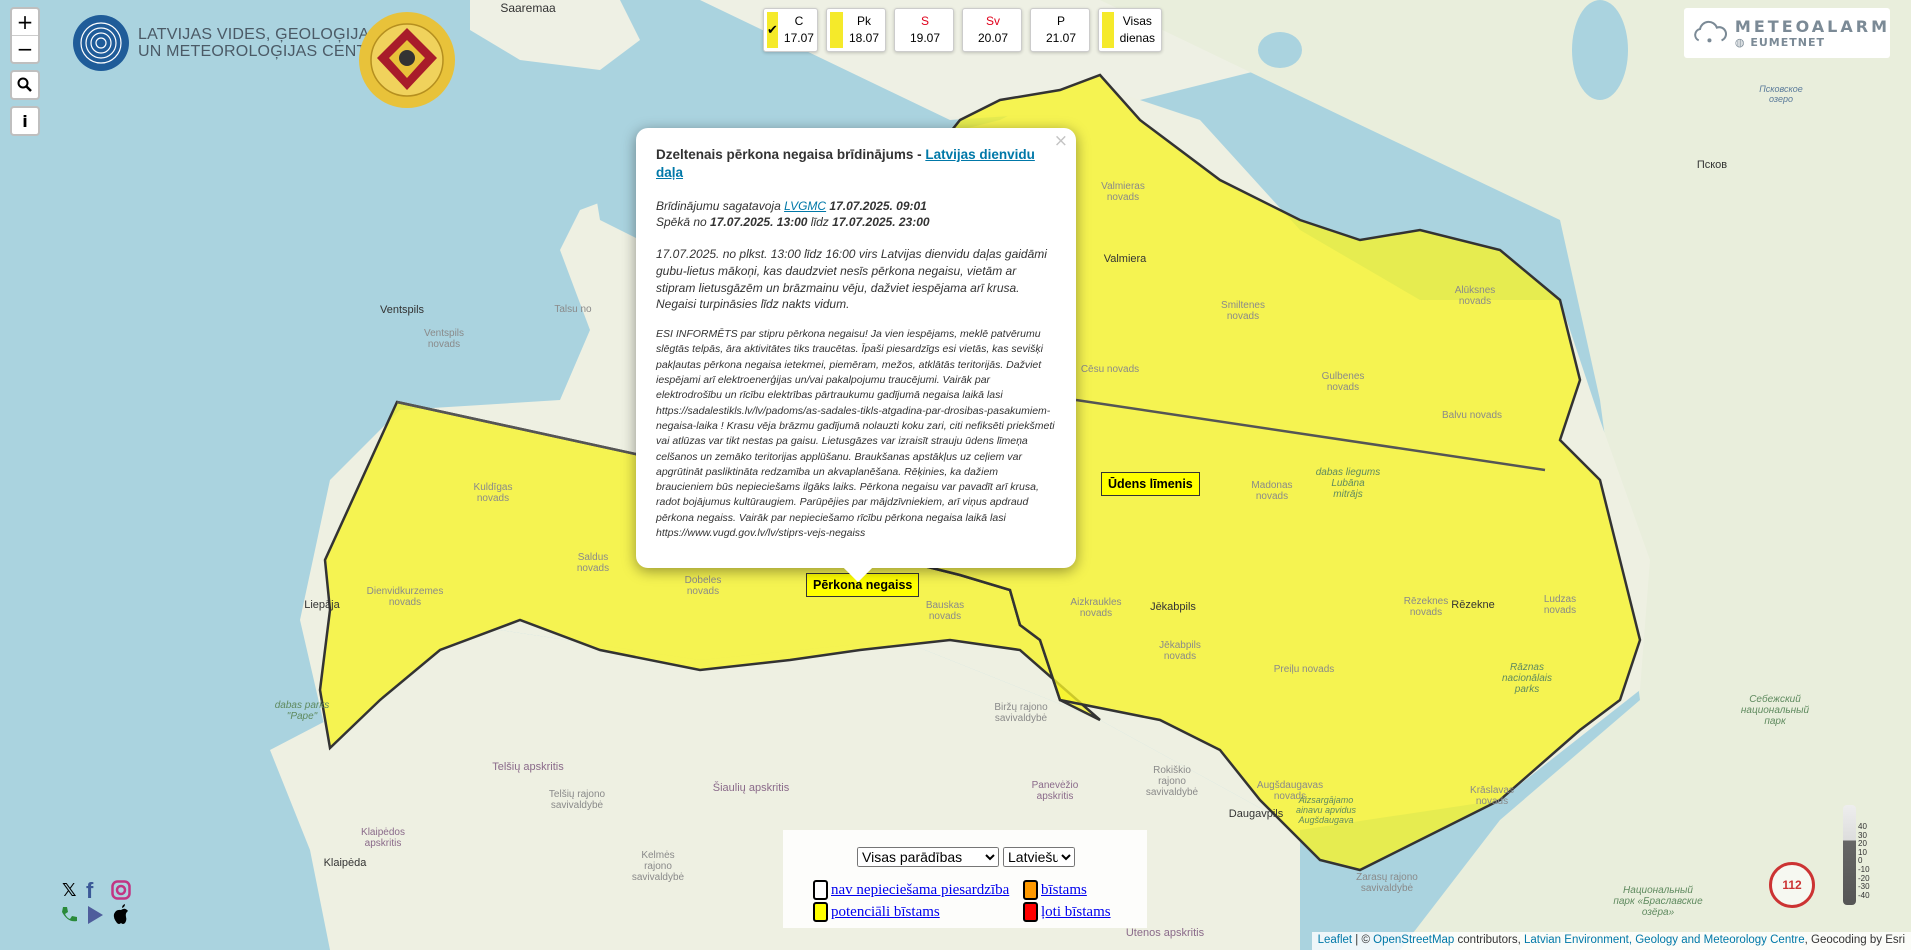 The width and height of the screenshot is (1911, 950). I want to click on day-tab-label: P 21.07, so click(1061, 30).